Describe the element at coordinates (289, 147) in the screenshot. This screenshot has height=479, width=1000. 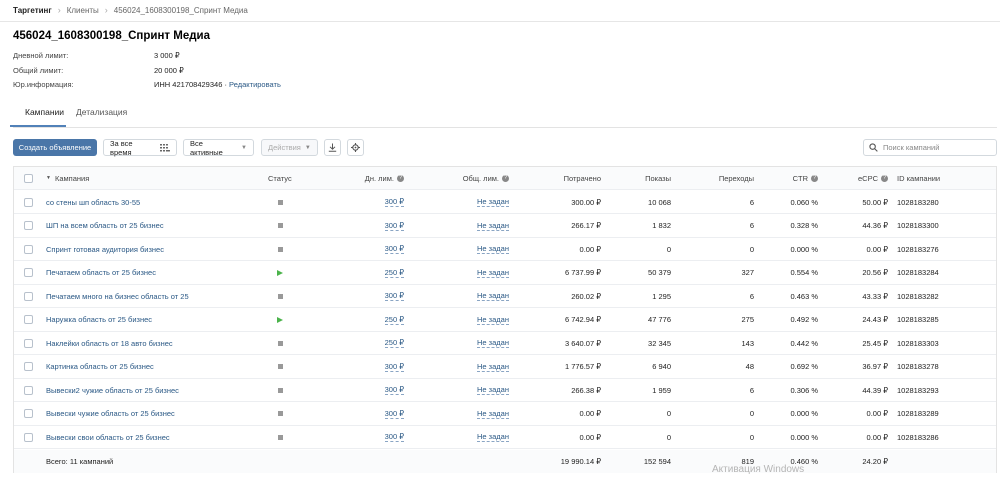
I see `actions-select: Действия ▼` at that location.